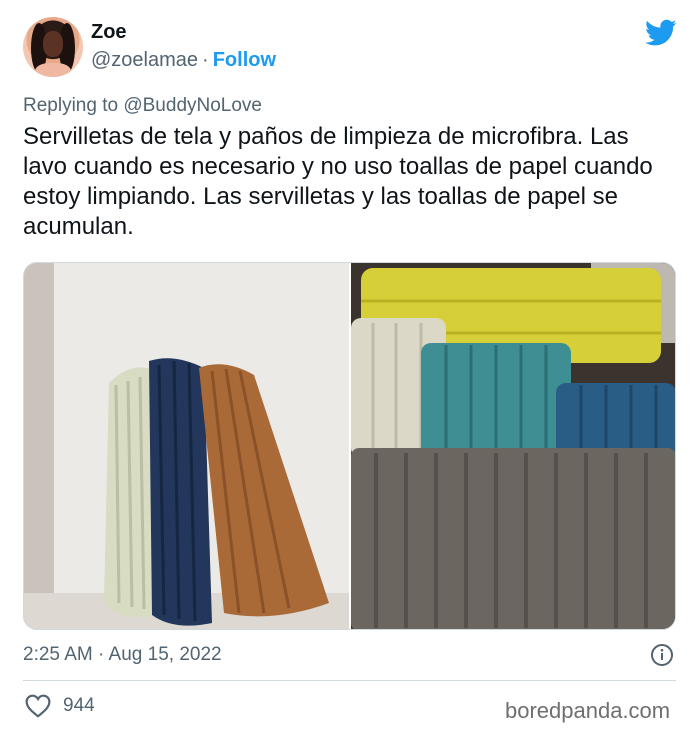  What do you see at coordinates (53, 47) in the screenshot?
I see `avatar` at bounding box center [53, 47].